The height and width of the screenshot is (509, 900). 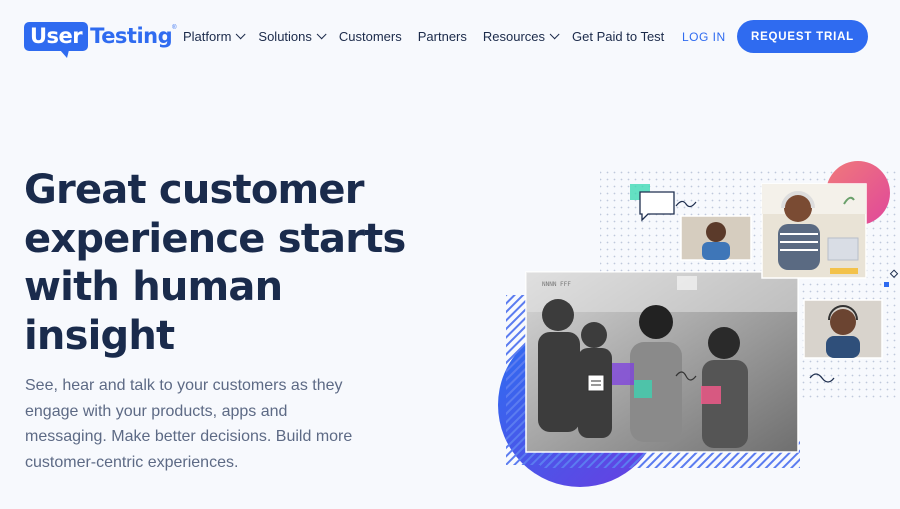 What do you see at coordinates (704, 37) in the screenshot?
I see `login-link: LOG IN` at bounding box center [704, 37].